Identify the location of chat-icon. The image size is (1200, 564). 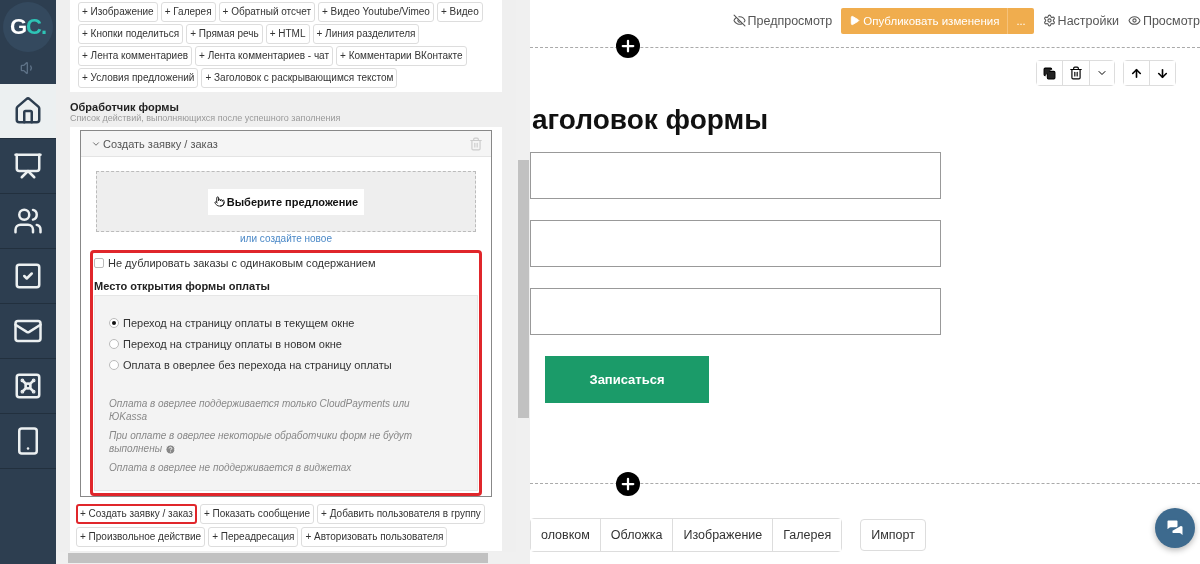
(1175, 528).